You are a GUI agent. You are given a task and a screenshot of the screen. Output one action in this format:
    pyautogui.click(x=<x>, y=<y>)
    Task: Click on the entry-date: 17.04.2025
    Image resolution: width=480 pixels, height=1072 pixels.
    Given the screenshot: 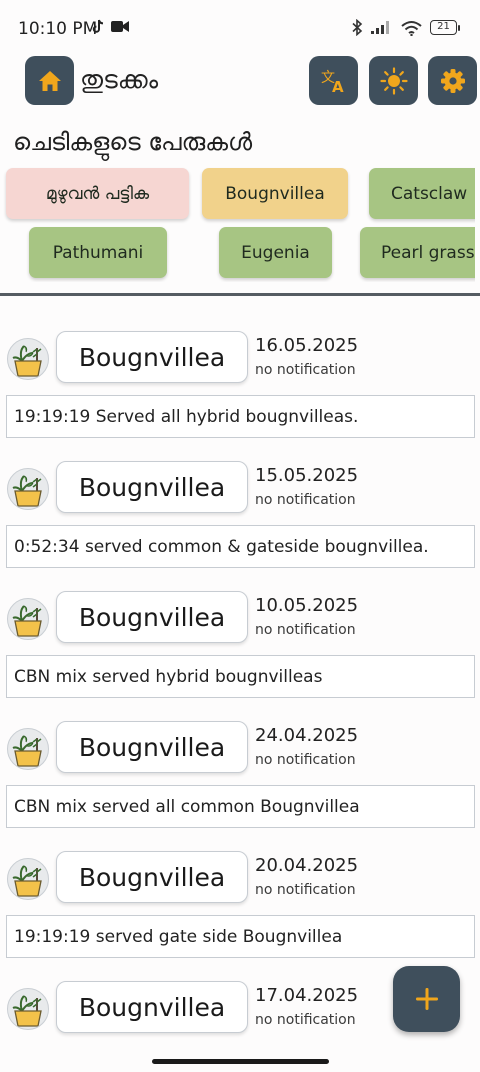 What is the action you would take?
    pyautogui.click(x=307, y=995)
    